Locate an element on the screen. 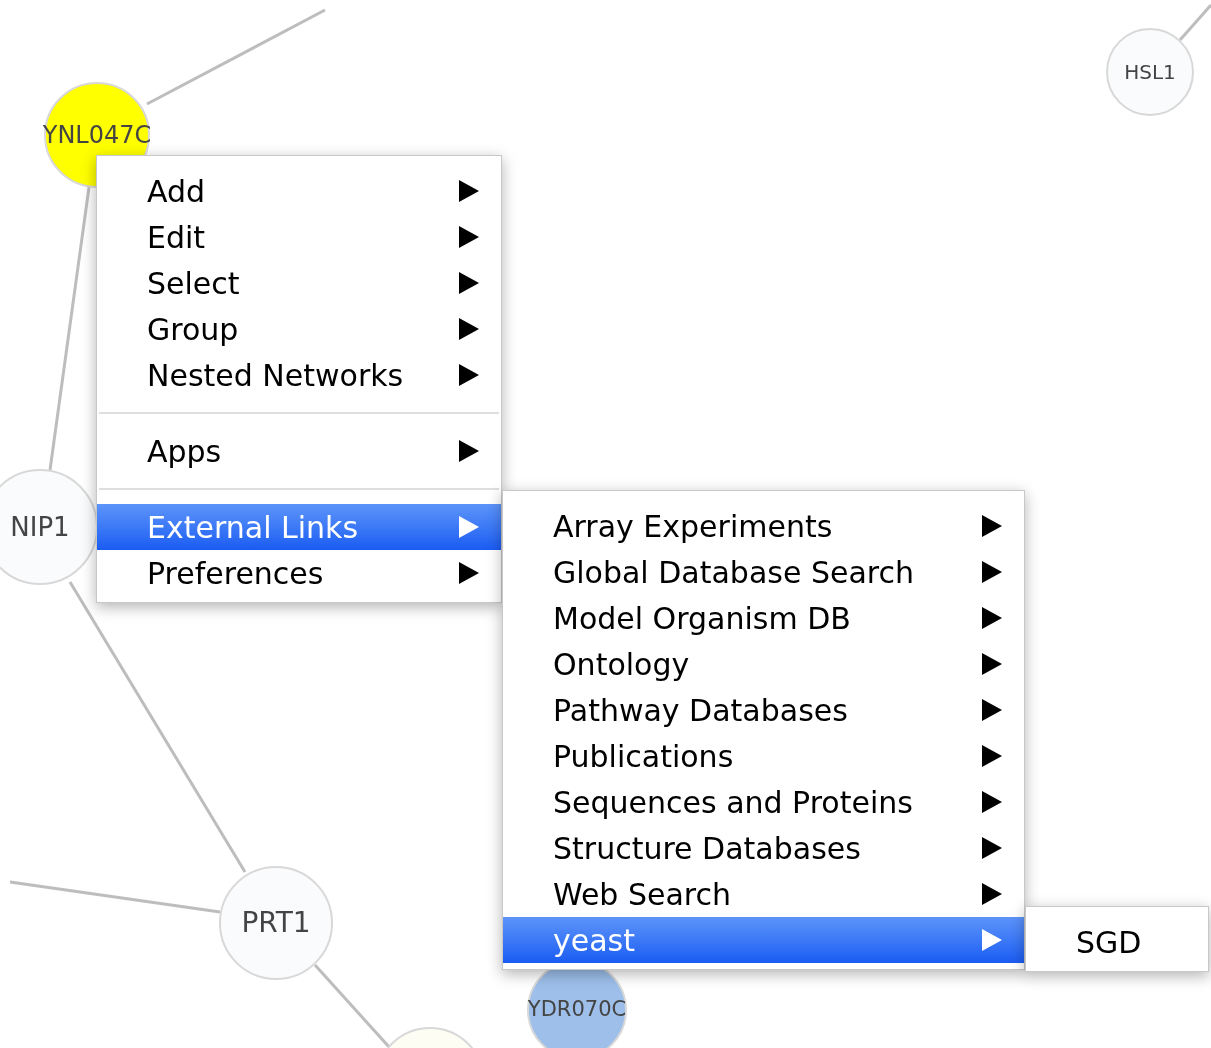 The image size is (1211, 1048). edge-line is located at coordinates (1194, 22).